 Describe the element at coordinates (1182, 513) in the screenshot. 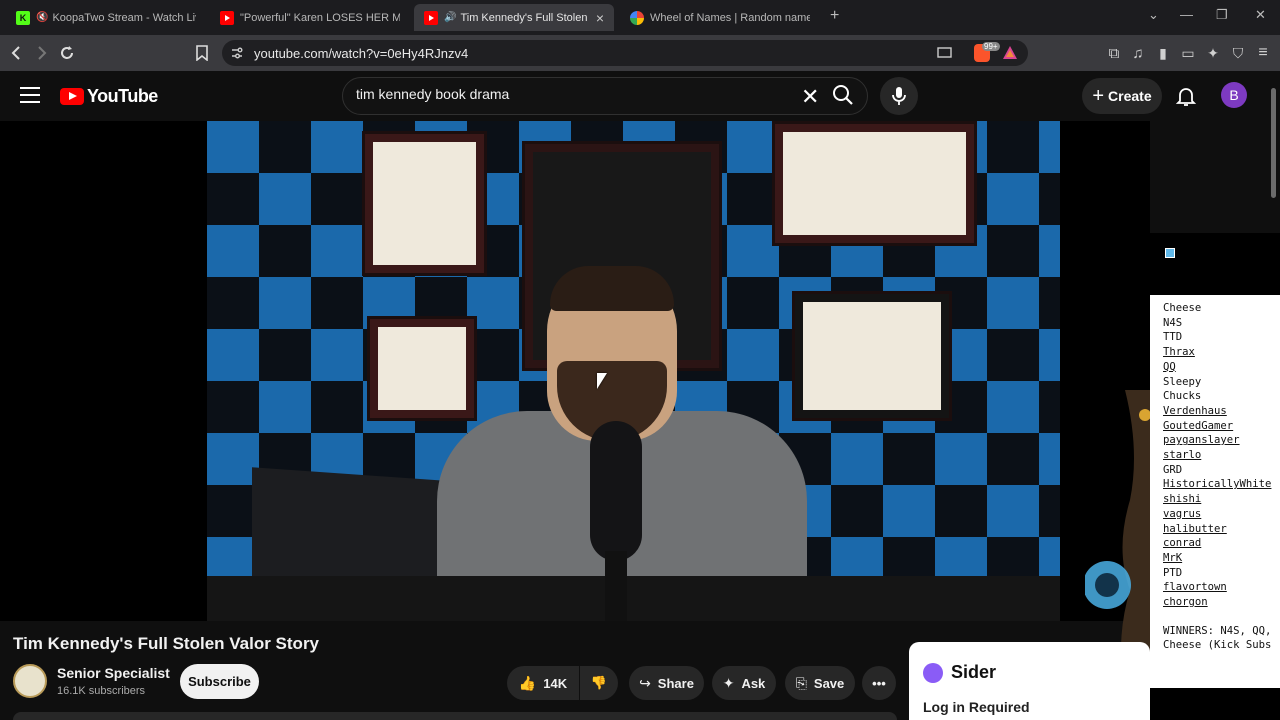

I see `name-entry: vagrus` at that location.